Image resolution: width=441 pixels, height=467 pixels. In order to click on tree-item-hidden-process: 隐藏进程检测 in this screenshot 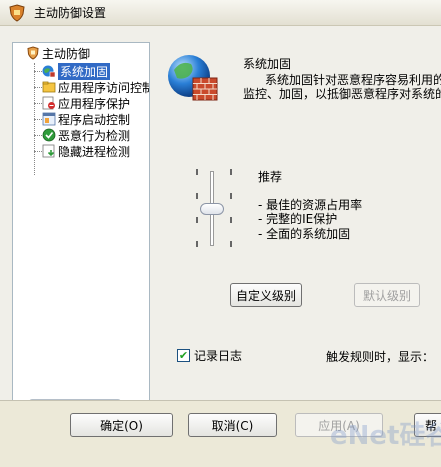, I will do `click(86, 151)`.